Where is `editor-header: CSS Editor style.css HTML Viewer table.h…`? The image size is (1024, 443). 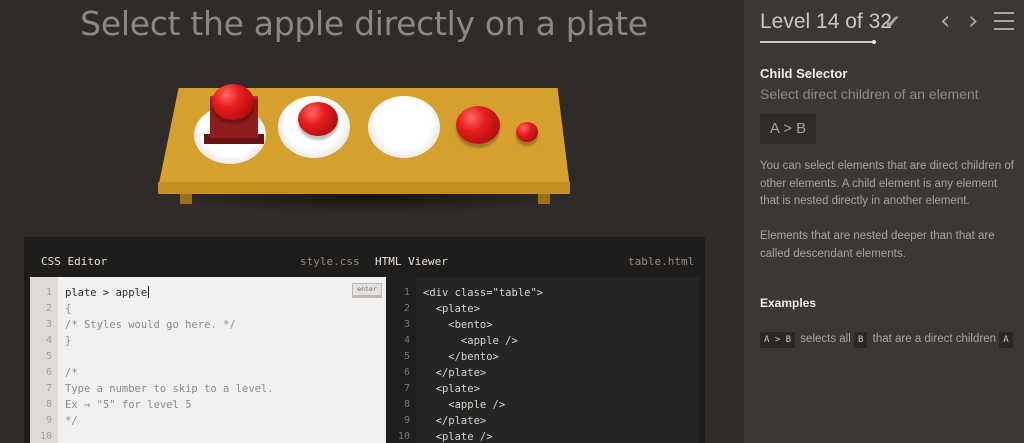 editor-header: CSS Editor style.css HTML Viewer table.h… is located at coordinates (364, 257).